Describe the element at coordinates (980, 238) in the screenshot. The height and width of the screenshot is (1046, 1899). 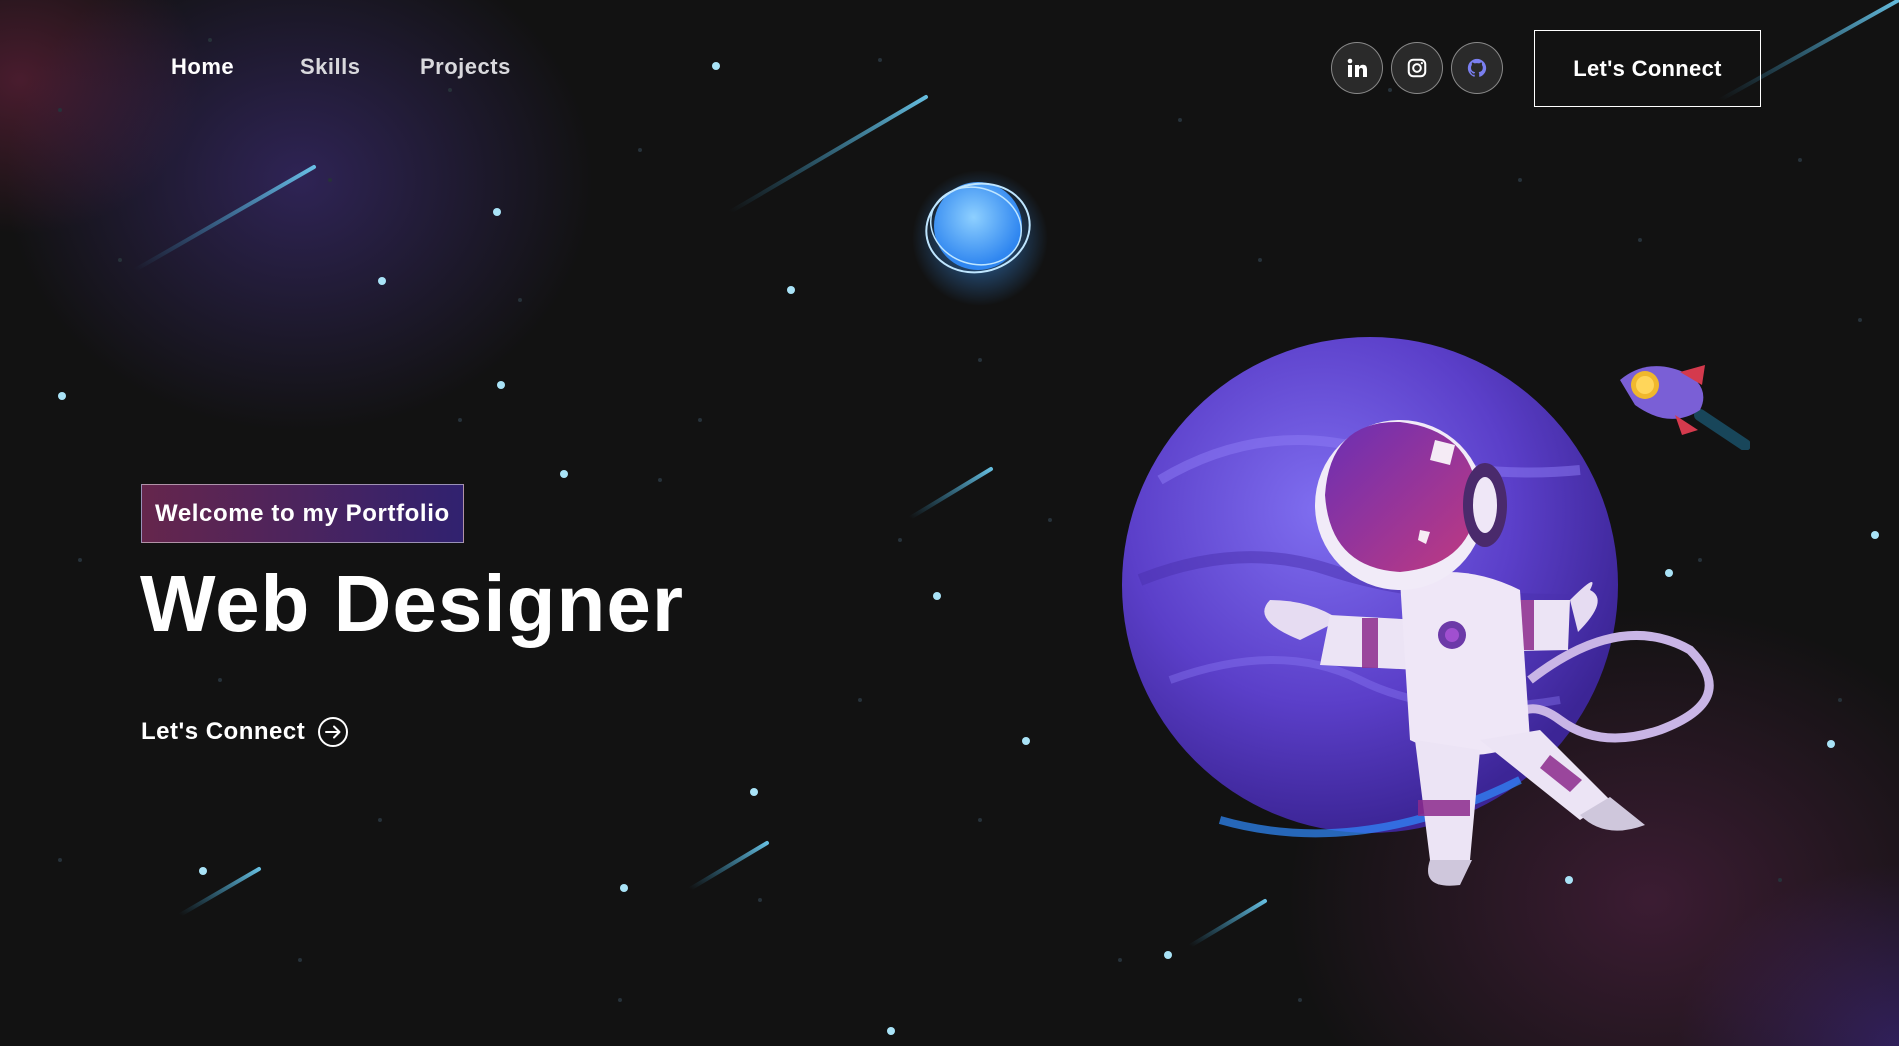
I see `blue-planet-illustration` at that location.